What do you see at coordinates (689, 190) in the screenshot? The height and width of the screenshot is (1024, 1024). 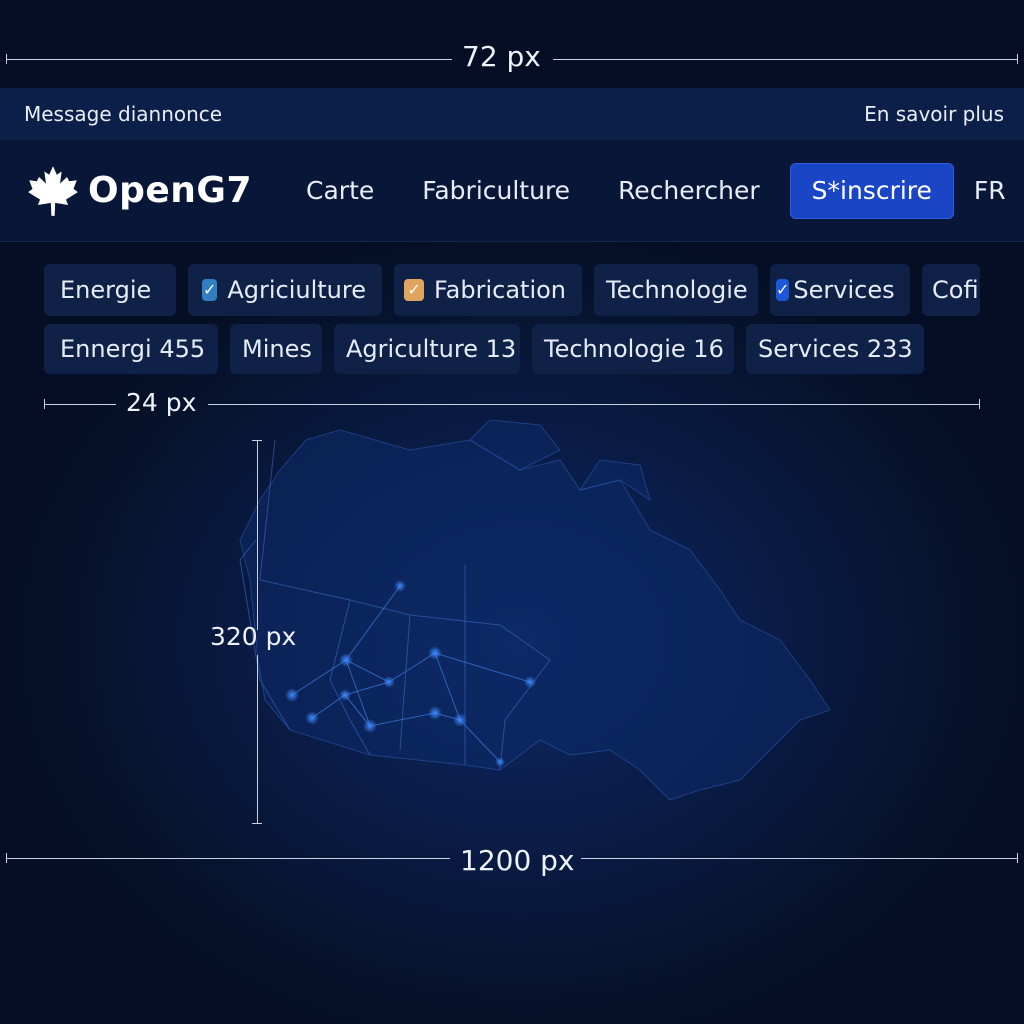 I see `nav-rechercher: Rechercher` at bounding box center [689, 190].